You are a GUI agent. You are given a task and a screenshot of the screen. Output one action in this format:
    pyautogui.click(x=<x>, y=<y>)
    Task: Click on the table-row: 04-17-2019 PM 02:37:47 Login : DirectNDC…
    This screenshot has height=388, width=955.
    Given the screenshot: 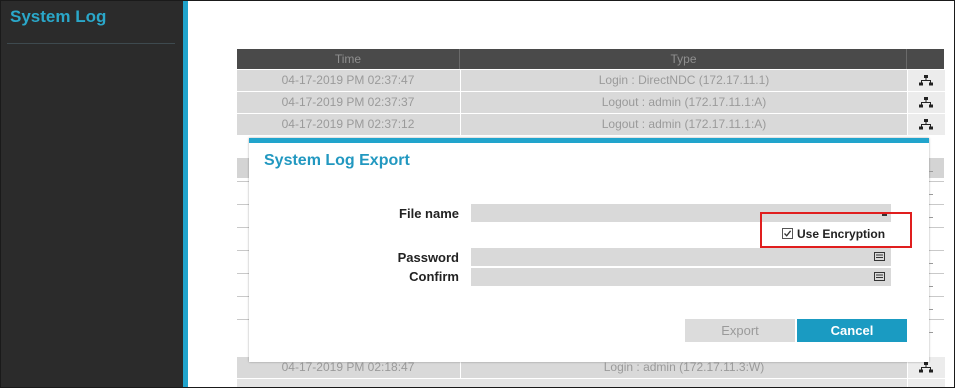 What is the action you would take?
    pyautogui.click(x=591, y=81)
    